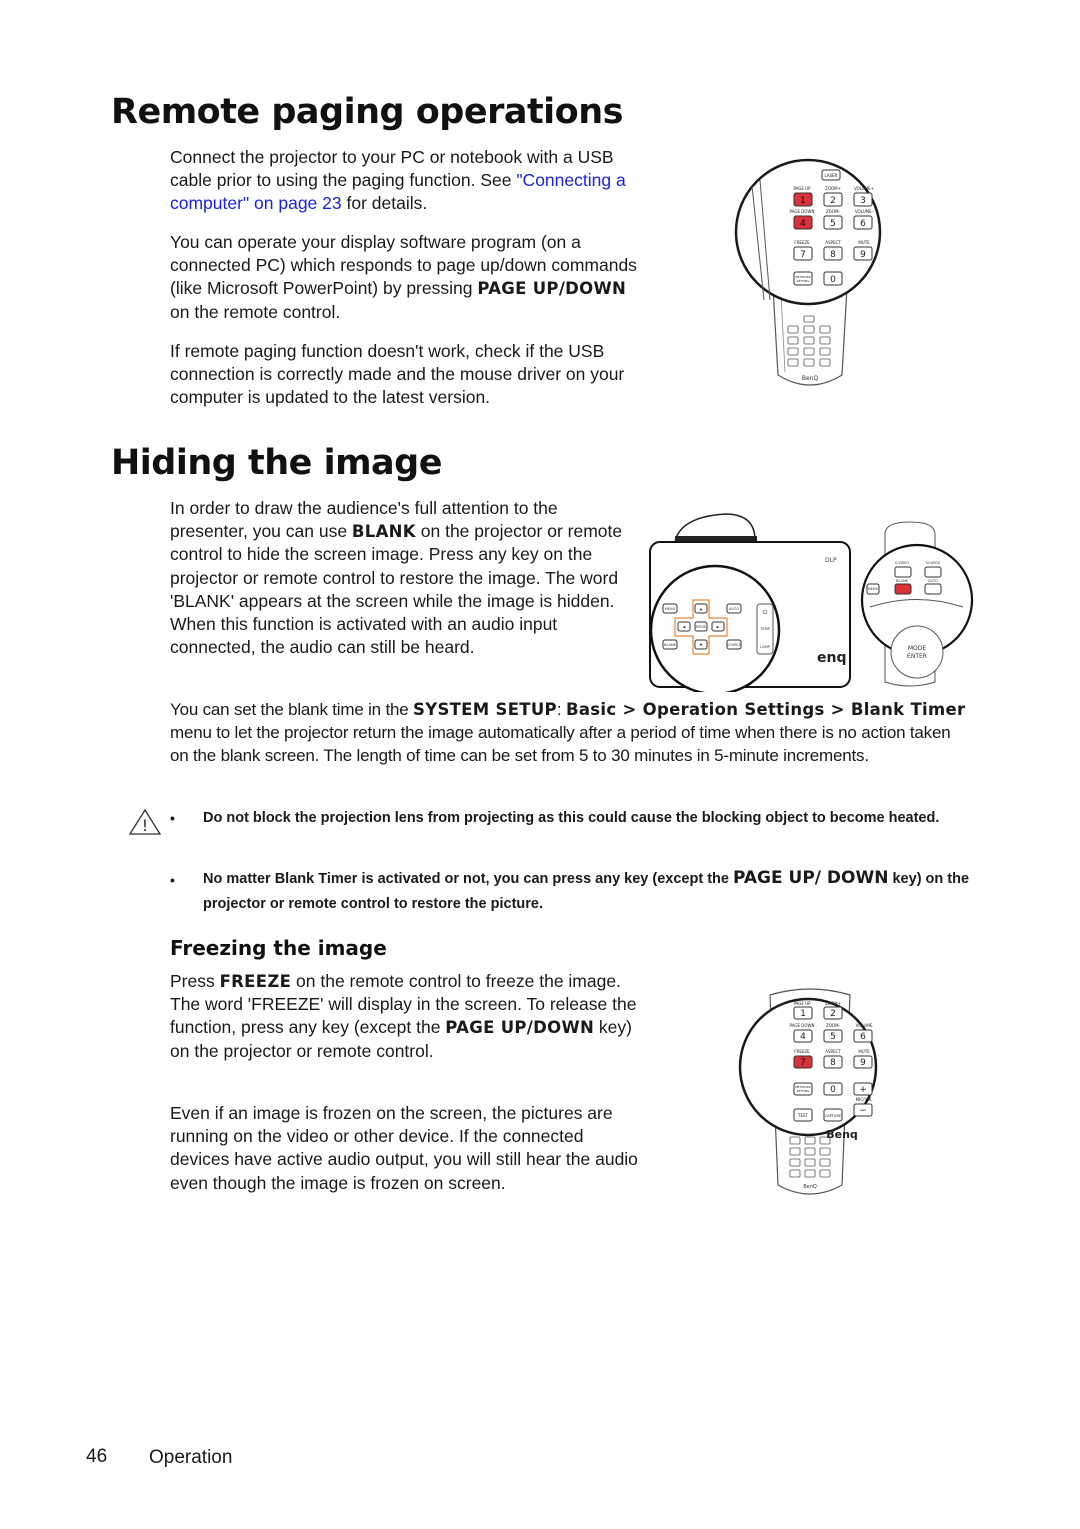 The image size is (1080, 1529). What do you see at coordinates (255, 981) in the screenshot?
I see `freeze-key: FREEZE` at bounding box center [255, 981].